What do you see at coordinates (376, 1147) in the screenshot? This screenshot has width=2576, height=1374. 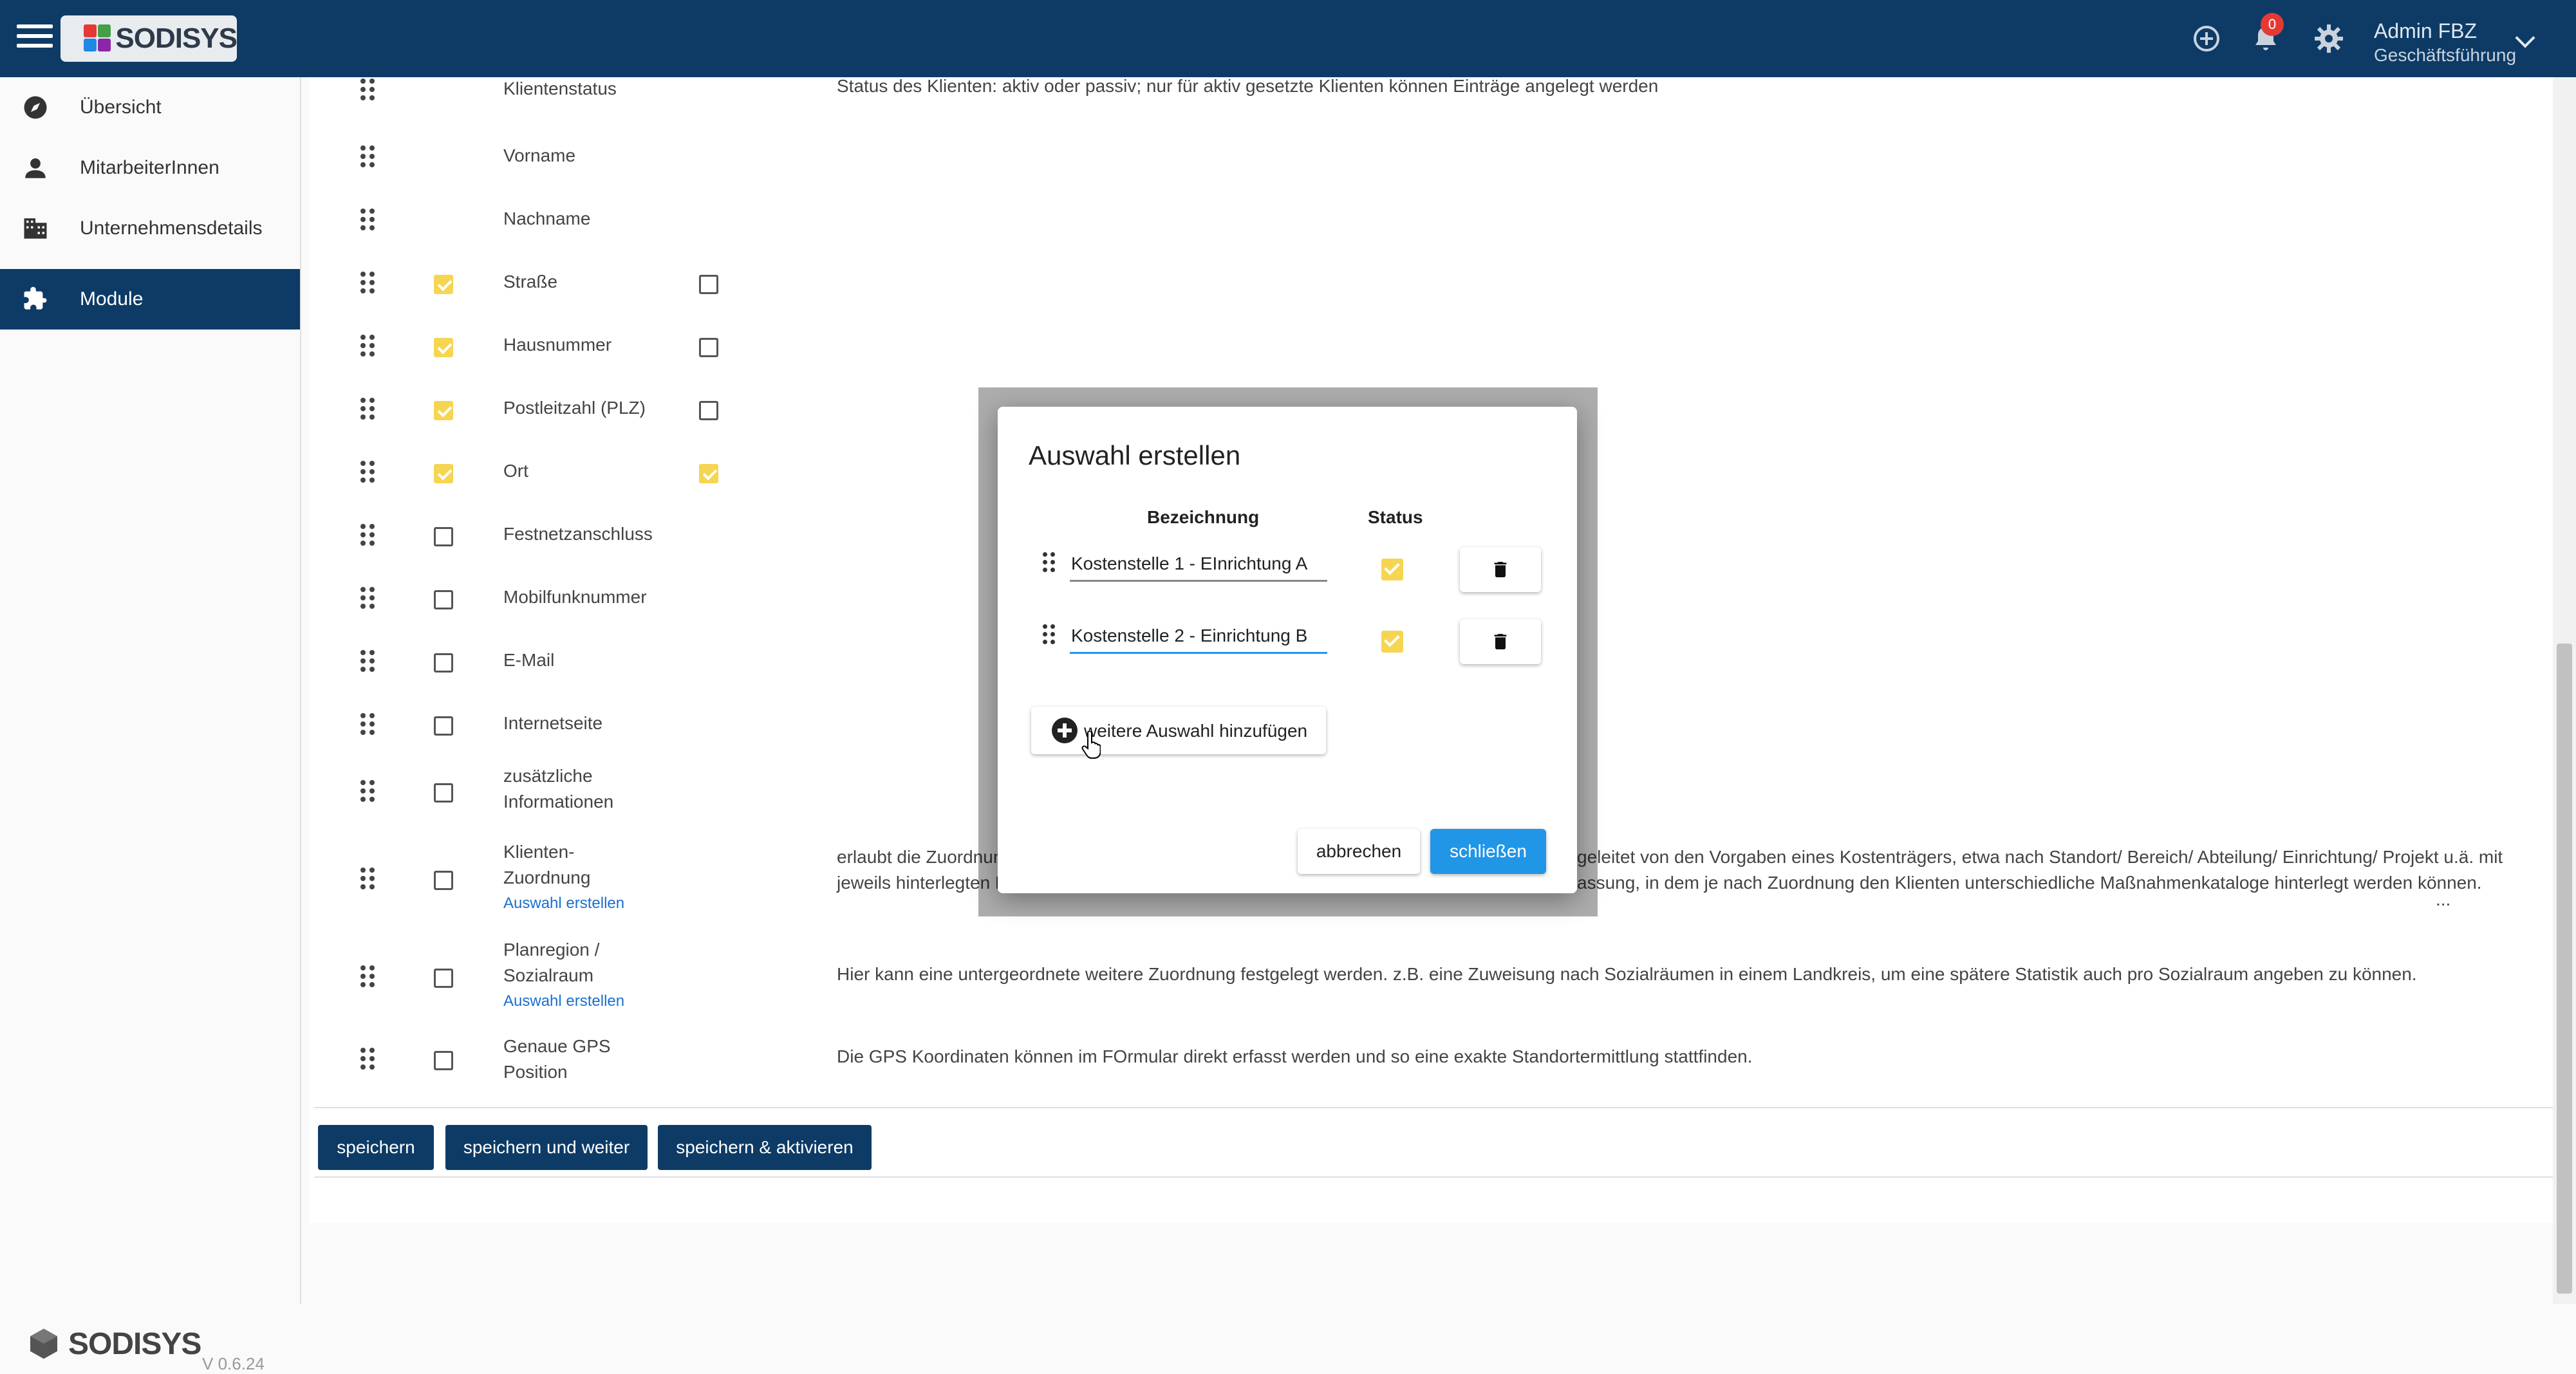 I see `save-button: speichern` at bounding box center [376, 1147].